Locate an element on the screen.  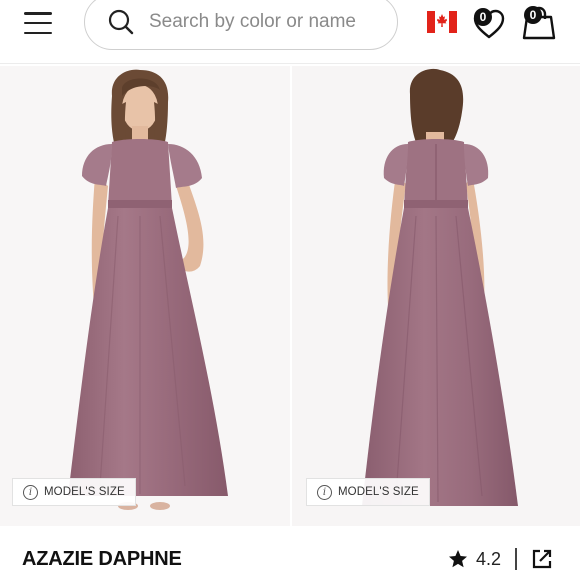
menu-button is located at coordinates (39, 23).